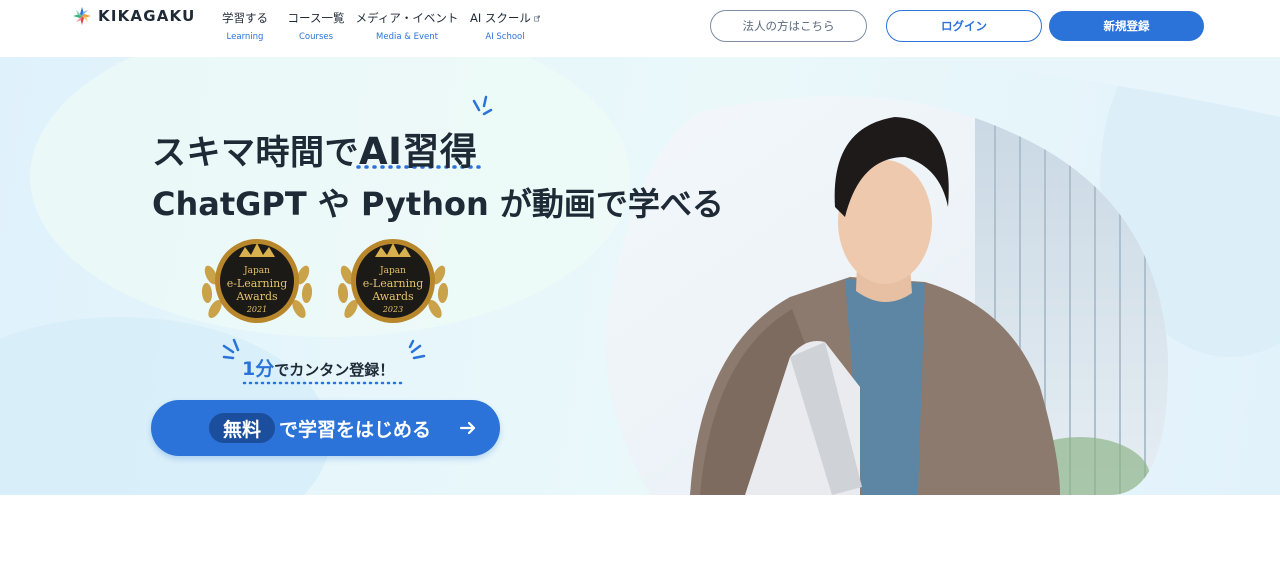 This screenshot has width=1280, height=585. What do you see at coordinates (316, 18) in the screenshot?
I see `nav-item-label: コース一覧` at bounding box center [316, 18].